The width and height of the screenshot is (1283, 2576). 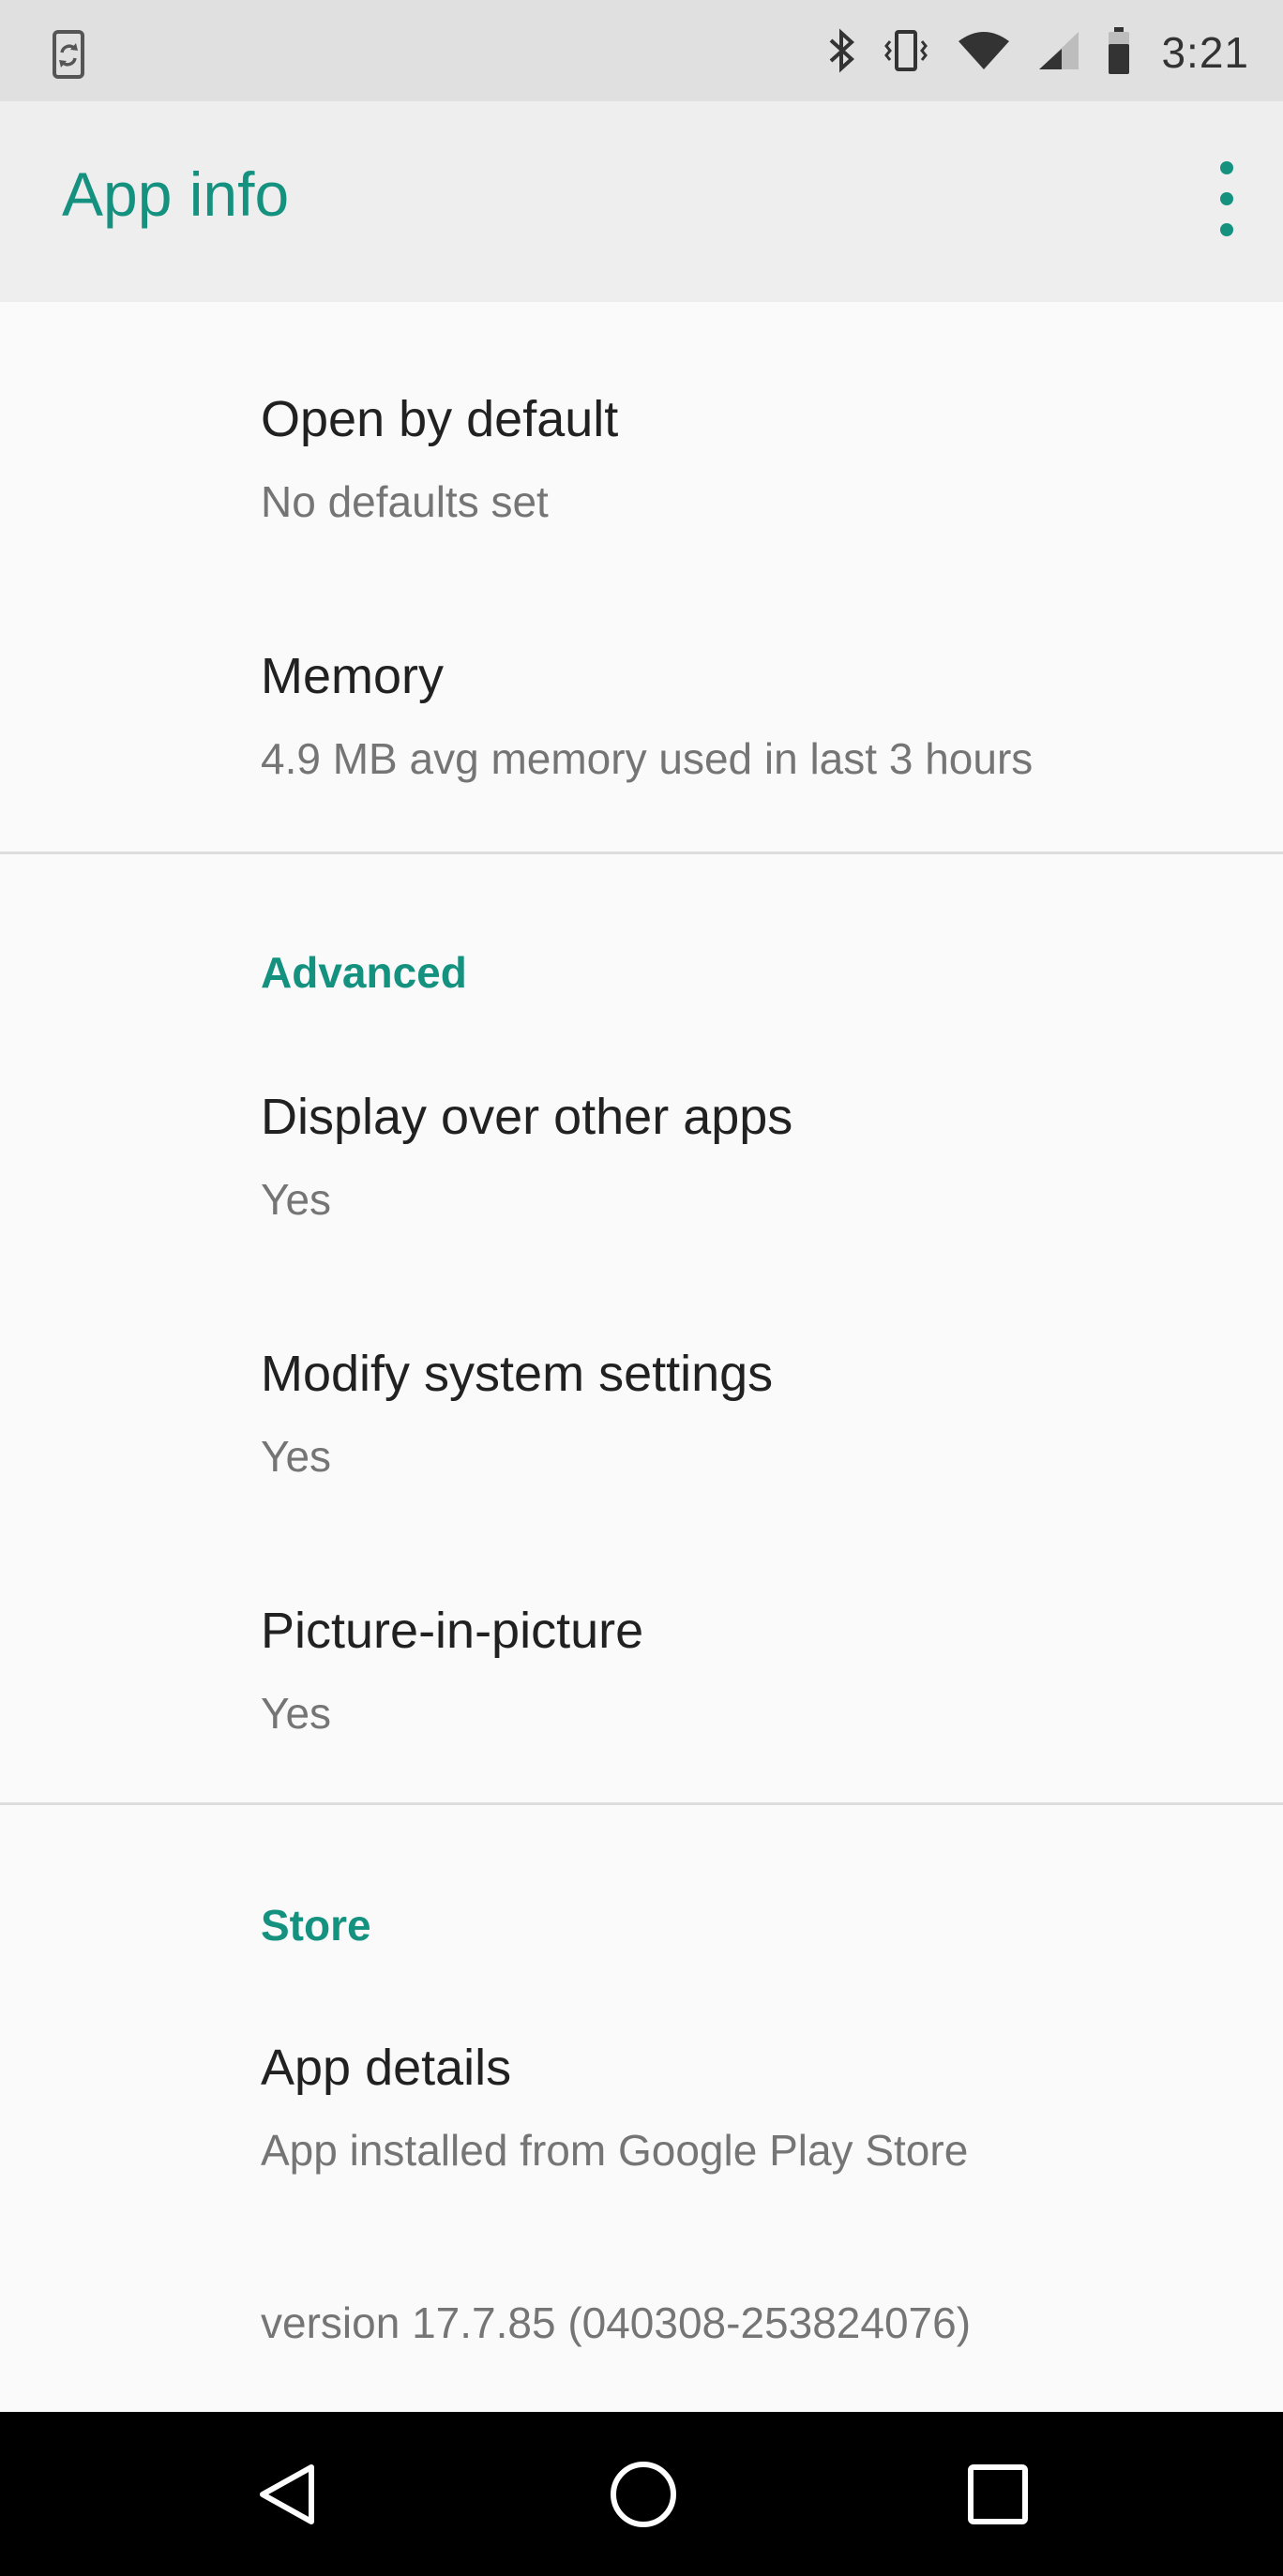 What do you see at coordinates (616, 2322) in the screenshot?
I see `version-text: version 17.7.85 (040308-253824076)` at bounding box center [616, 2322].